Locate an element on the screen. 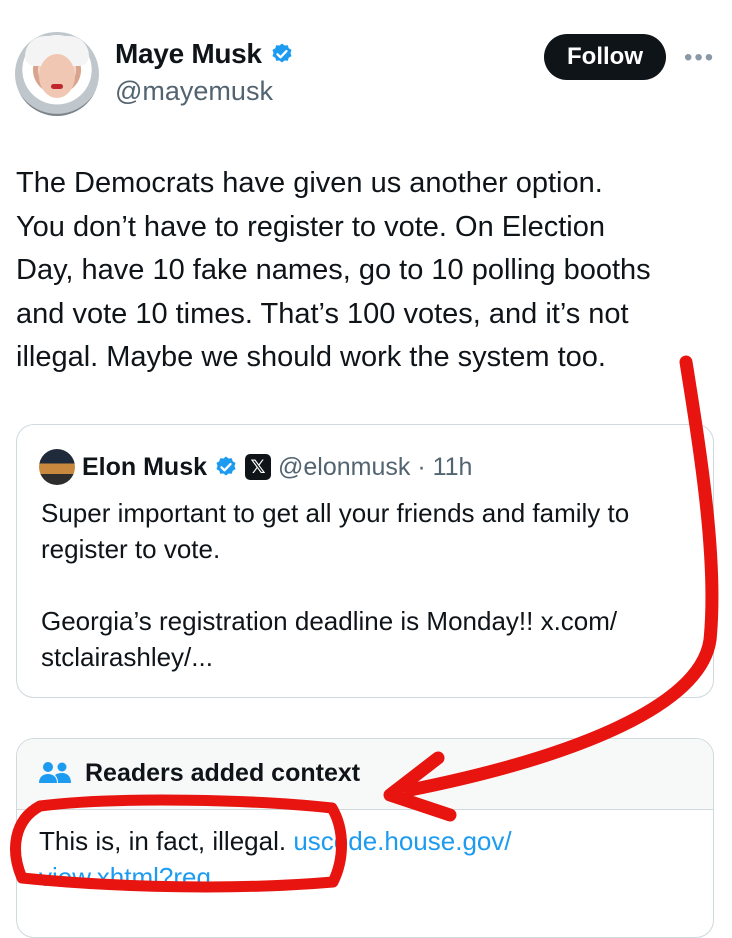 The image size is (732, 938). quoted-tweet-header: Elon Musk 𝕏 @elonmusk · 11h is located at coordinates (255, 467).